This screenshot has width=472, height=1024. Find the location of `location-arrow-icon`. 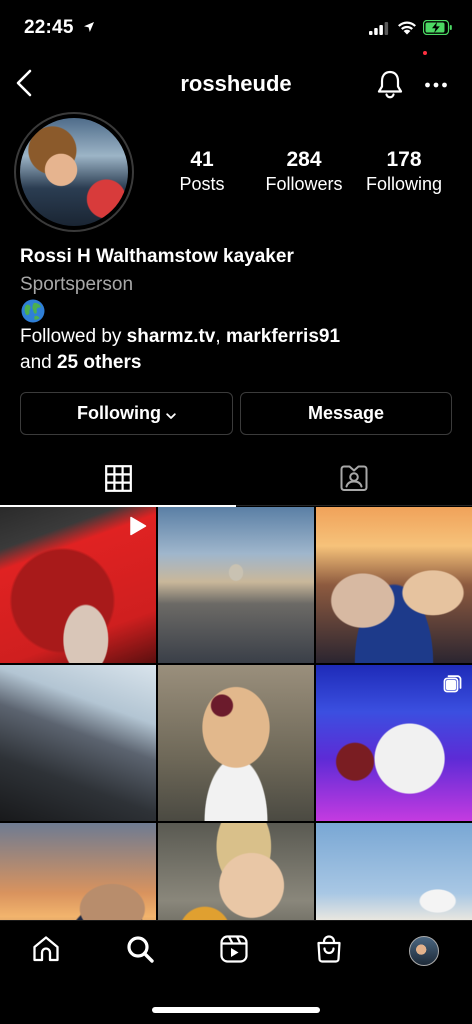

location-arrow-icon is located at coordinates (89, 29).